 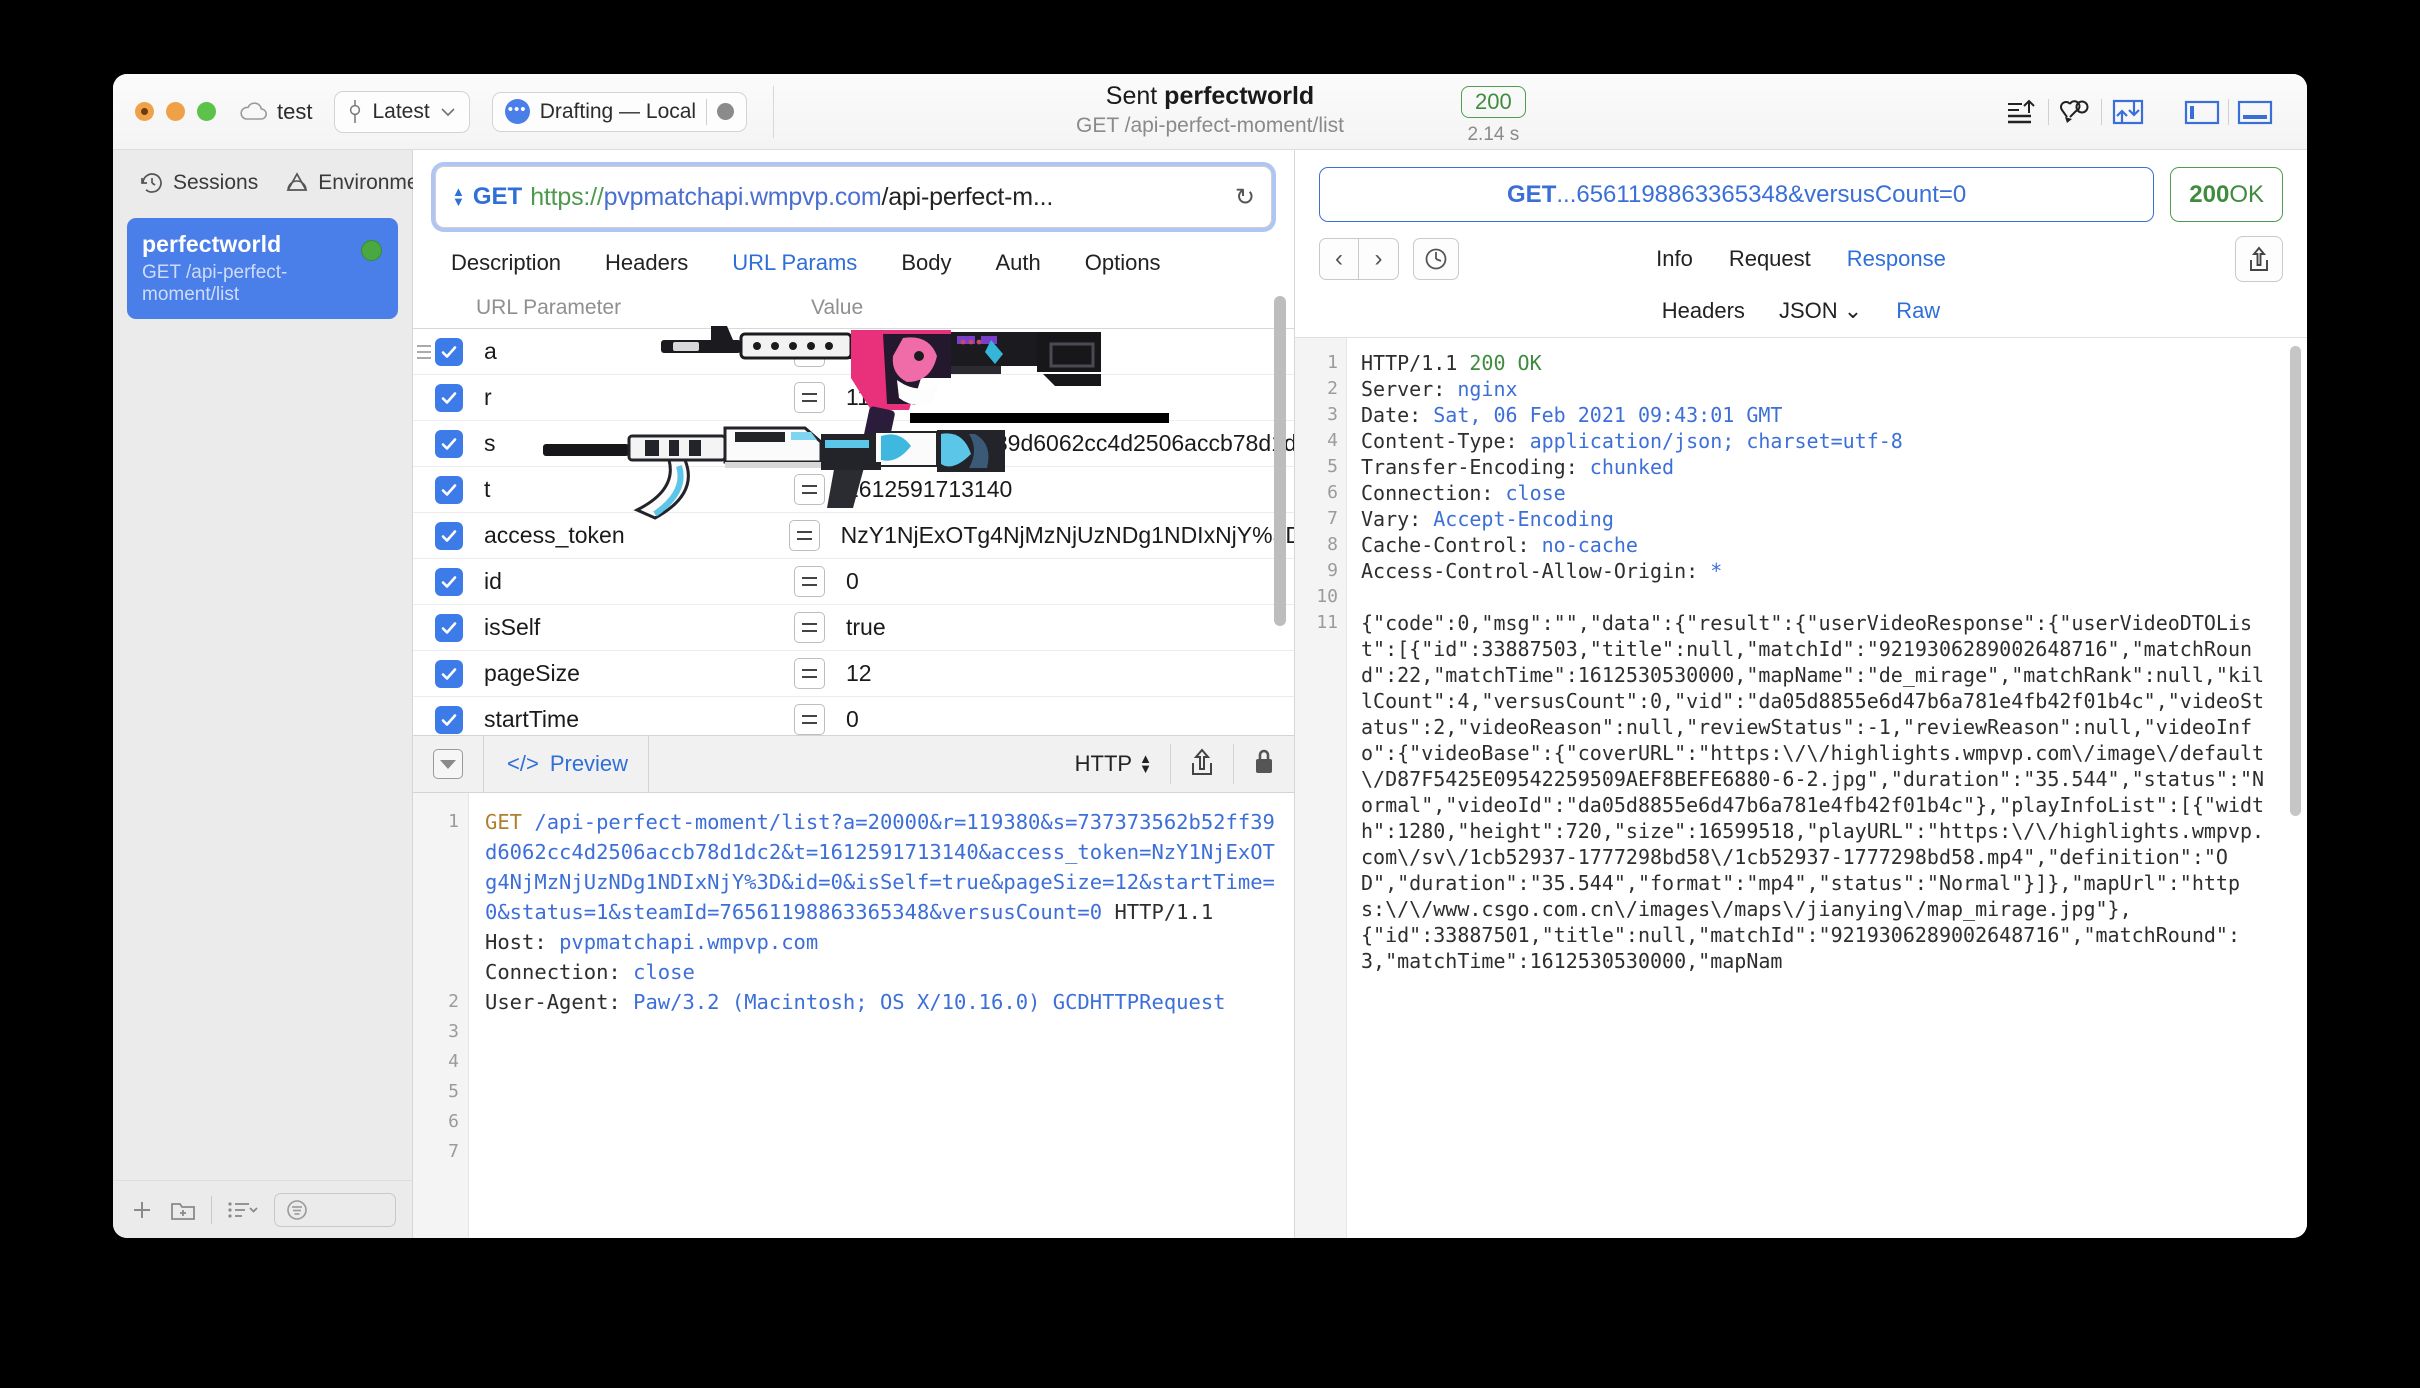 What do you see at coordinates (1017, 263) in the screenshot?
I see `tab-auth: Auth` at bounding box center [1017, 263].